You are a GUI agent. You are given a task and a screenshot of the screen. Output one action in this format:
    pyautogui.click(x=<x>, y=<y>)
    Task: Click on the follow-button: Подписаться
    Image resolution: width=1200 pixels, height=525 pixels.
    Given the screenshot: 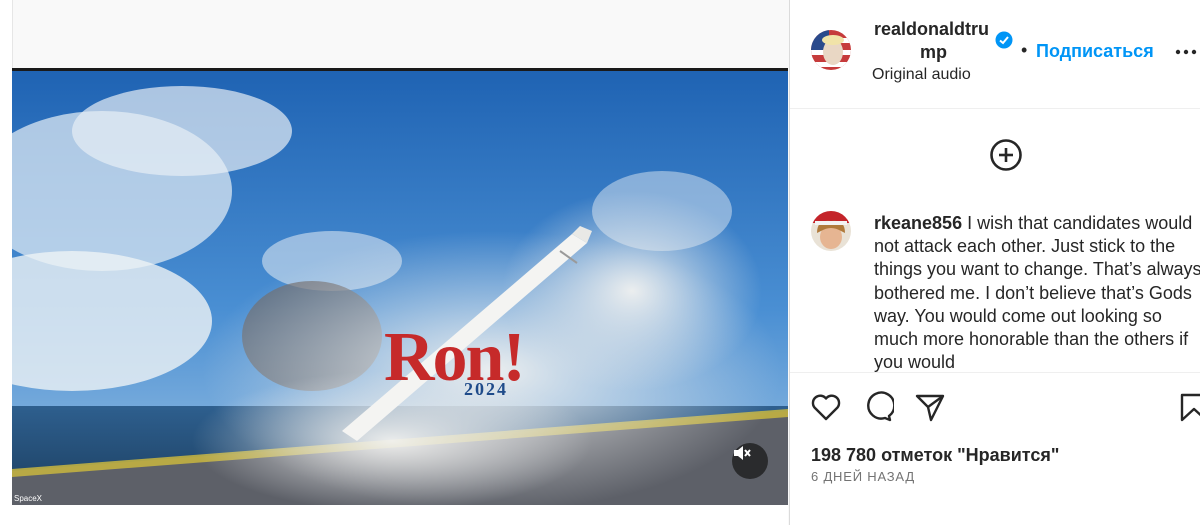 What is the action you would take?
    pyautogui.click(x=1095, y=51)
    